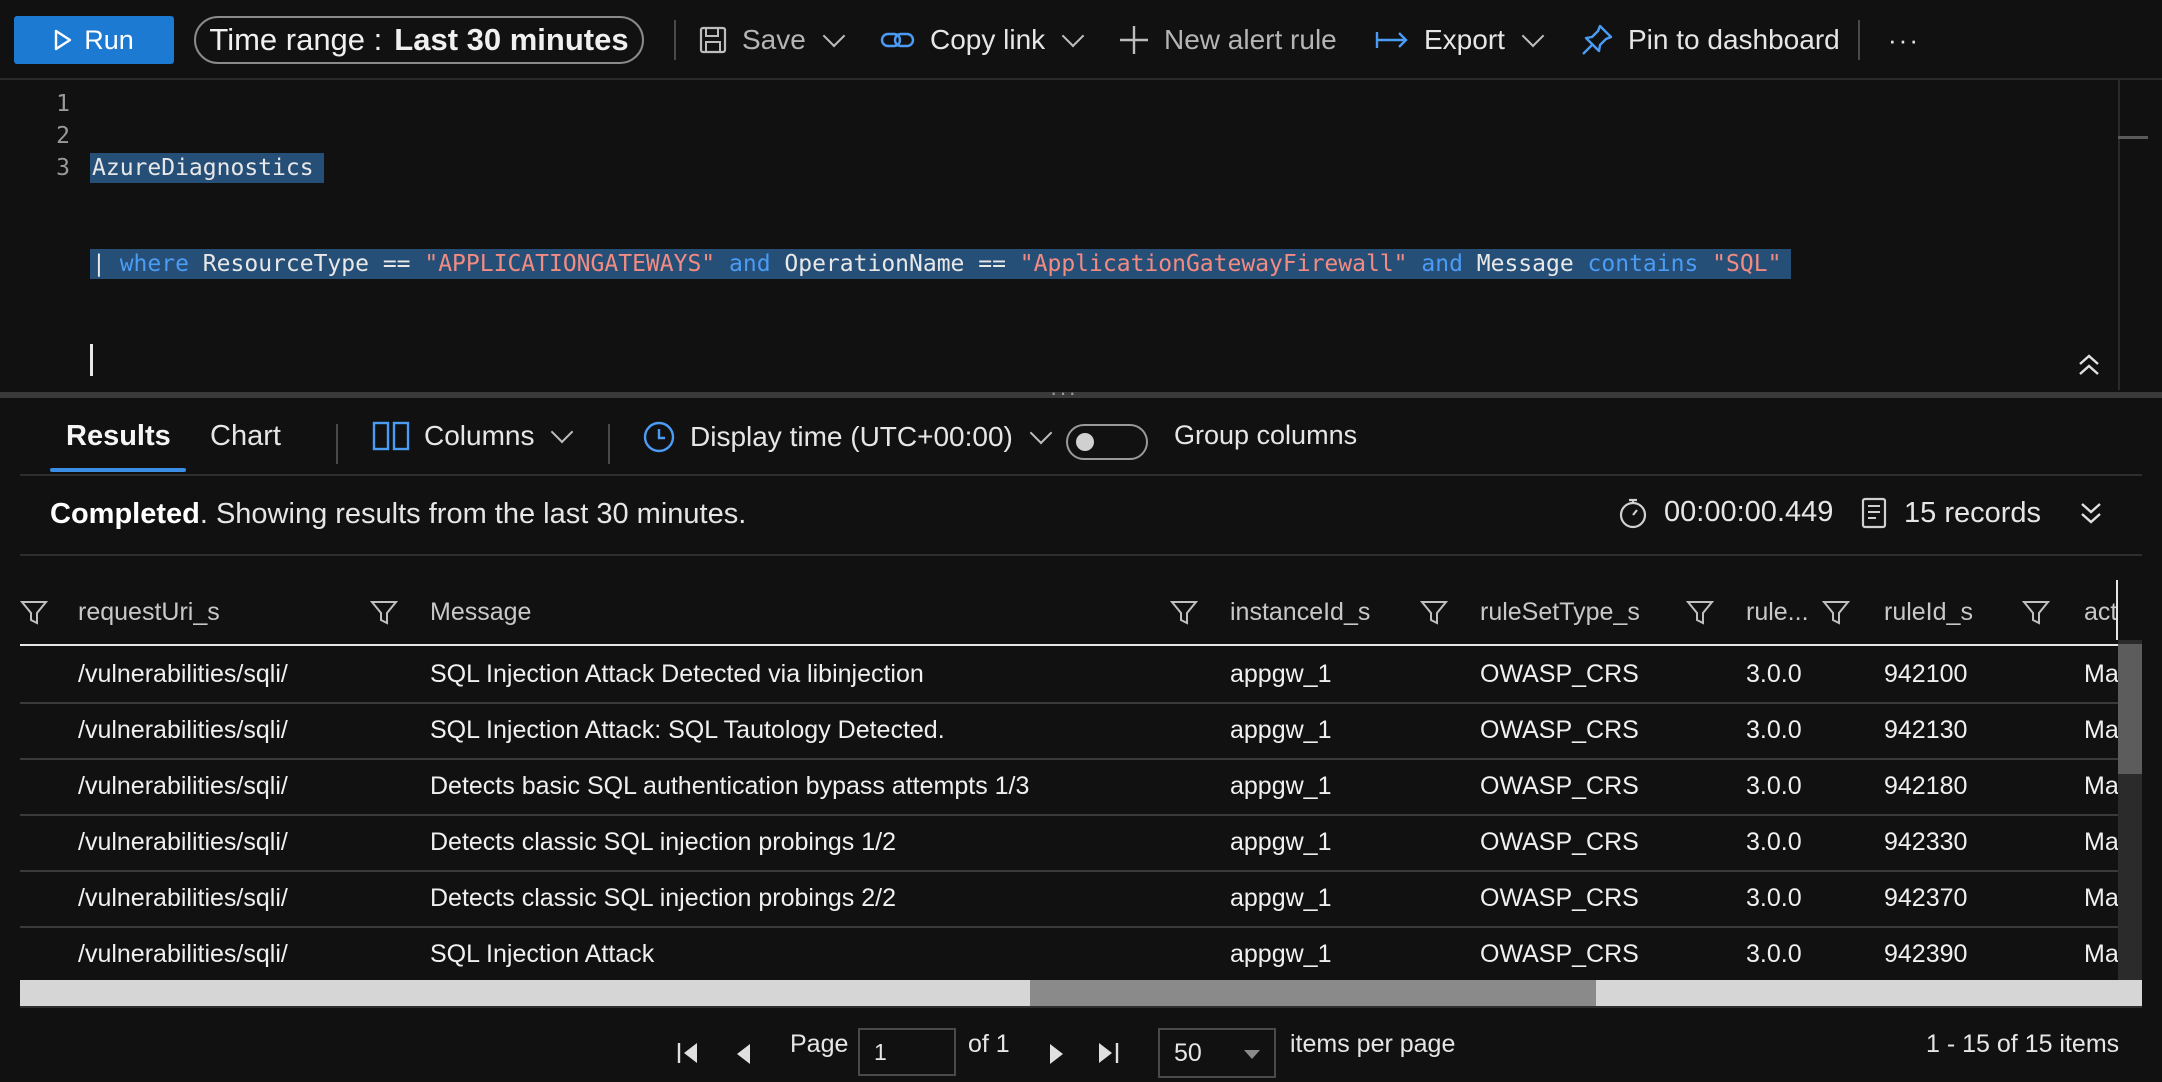 This screenshot has height=1082, width=2162. What do you see at coordinates (1710, 40) in the screenshot?
I see `pin-to-dashboard-button: Pin to dashboard` at bounding box center [1710, 40].